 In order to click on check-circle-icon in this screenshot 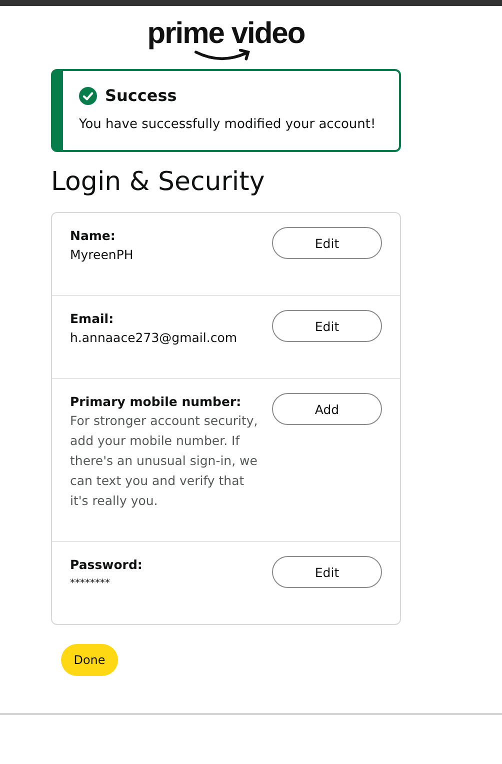, I will do `click(88, 95)`.